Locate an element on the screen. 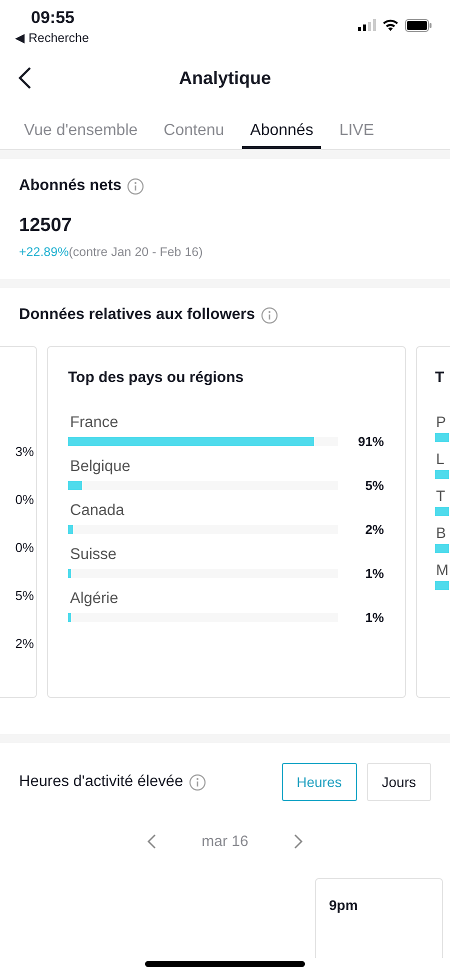 The height and width of the screenshot is (975, 450). date-label: mar 16 is located at coordinates (225, 841).